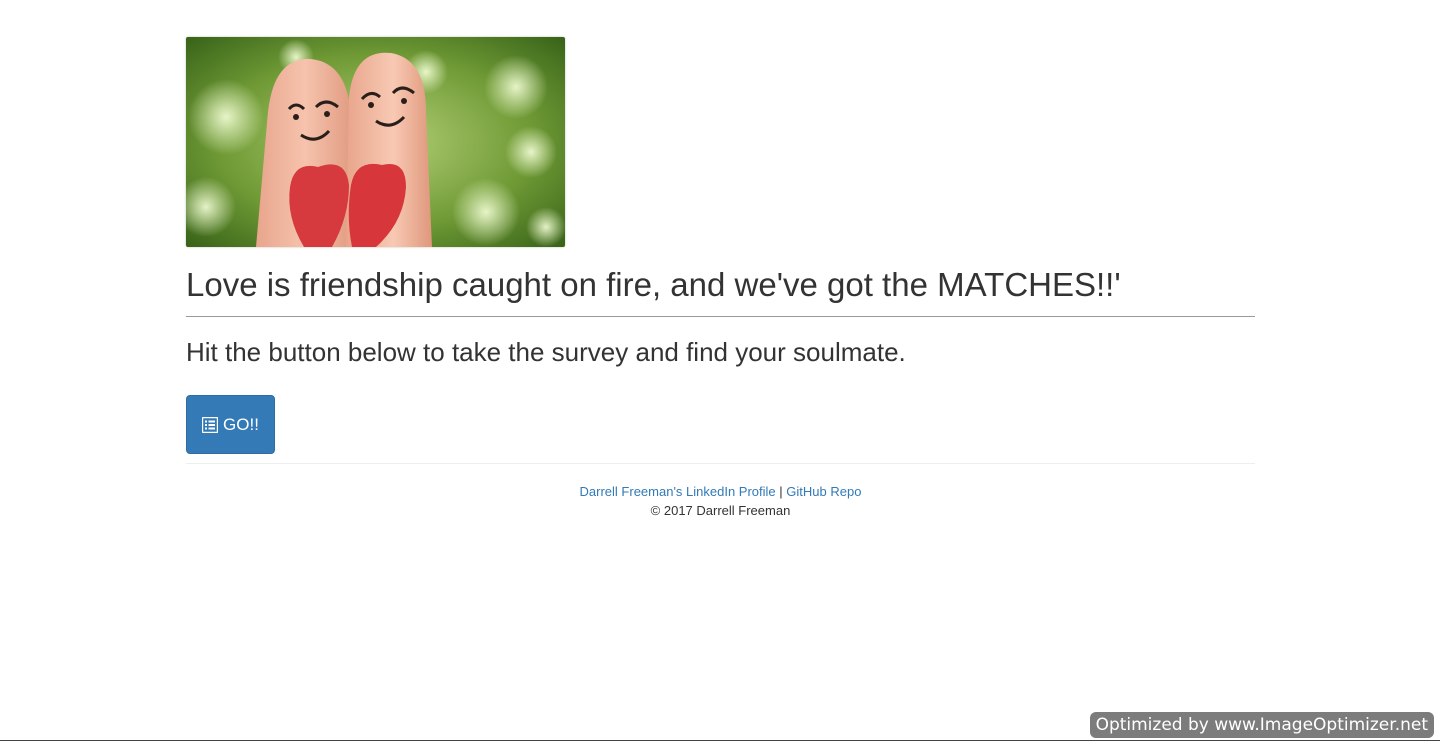  What do you see at coordinates (1261, 725) in the screenshot?
I see `optimizer-watermark: Optimized by www.ImageOptimizer.net` at bounding box center [1261, 725].